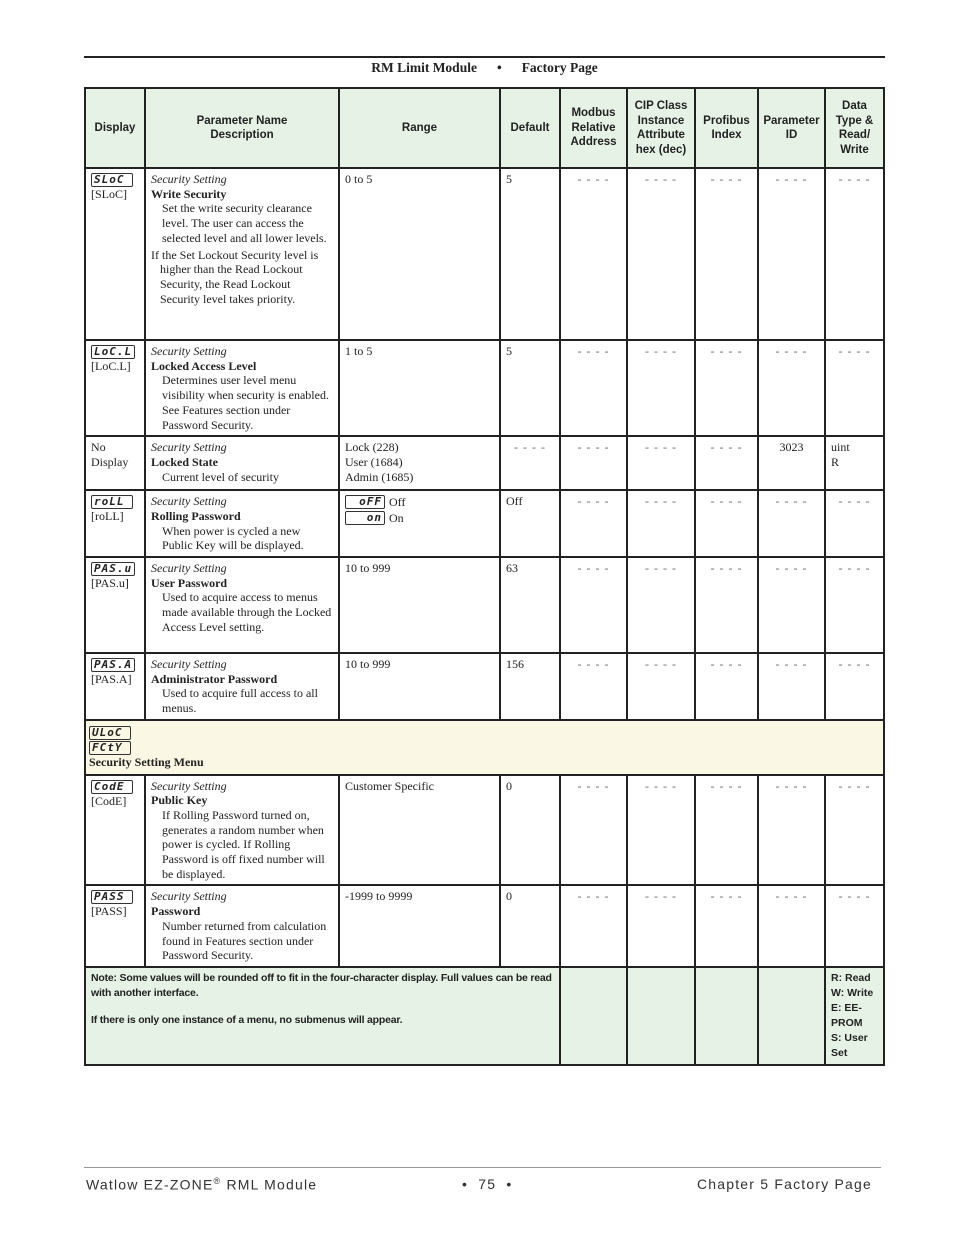  I want to click on range-value: -1999 to 9999, so click(379, 896).